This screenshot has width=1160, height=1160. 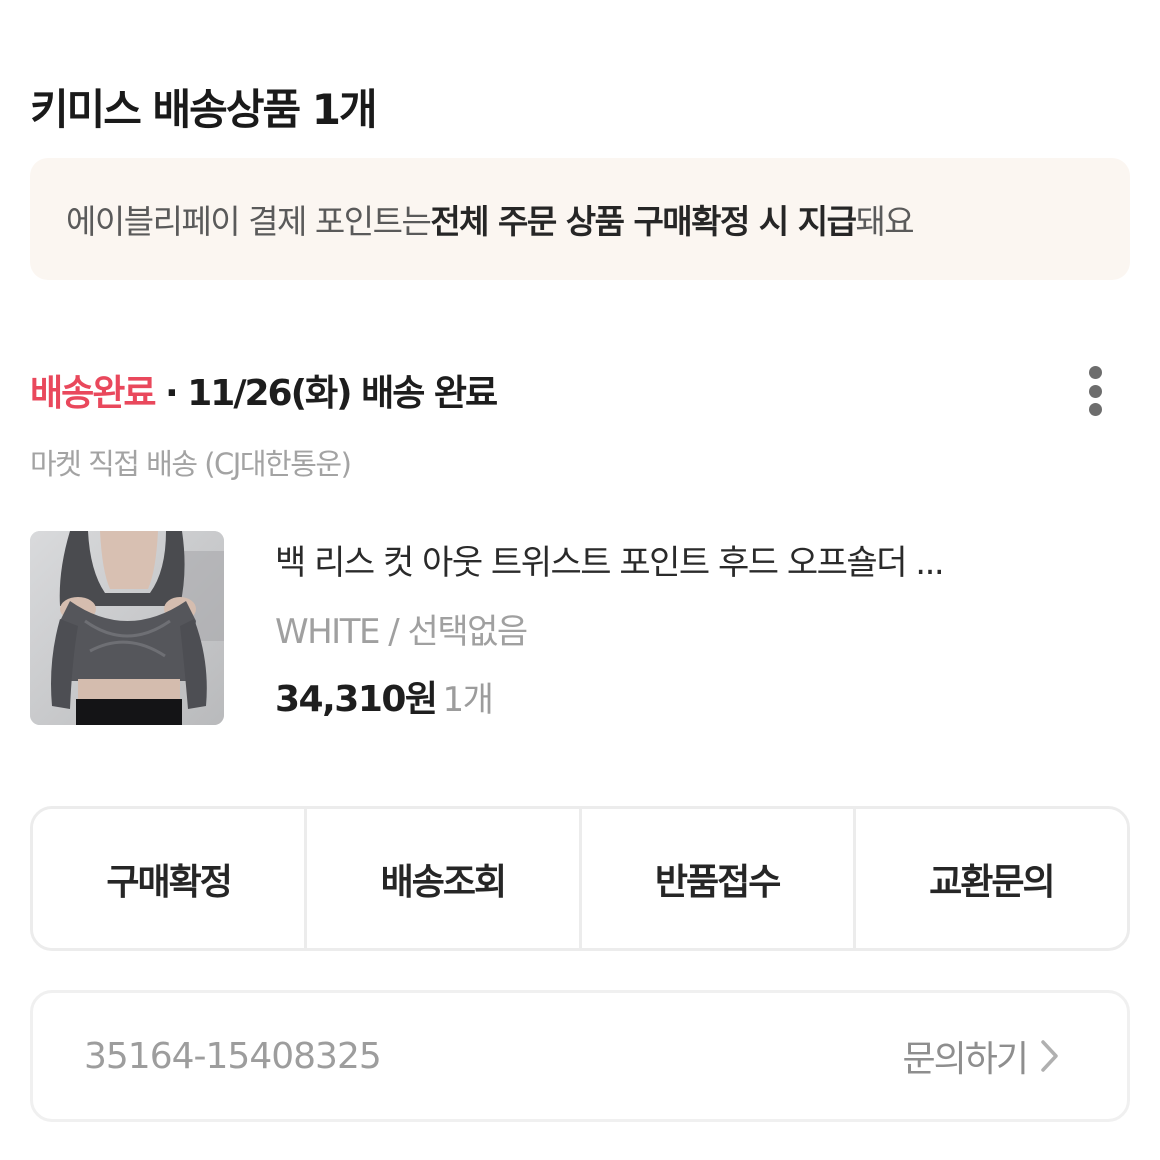 What do you see at coordinates (233, 1056) in the screenshot?
I see `order-number: 35164-15408325` at bounding box center [233, 1056].